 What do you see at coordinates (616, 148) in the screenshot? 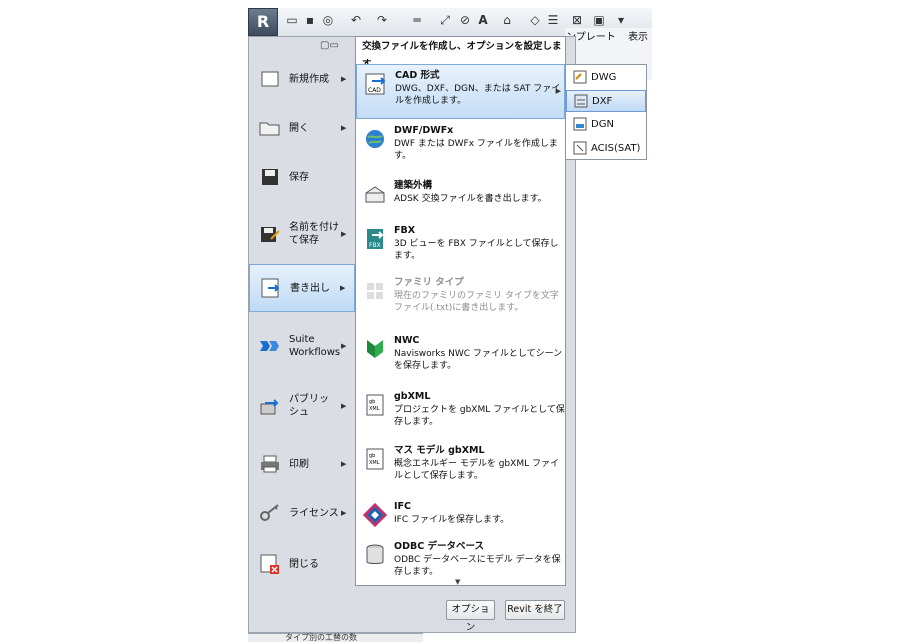
I see `submenu-item-label: ACIS(SAT)` at bounding box center [616, 148].